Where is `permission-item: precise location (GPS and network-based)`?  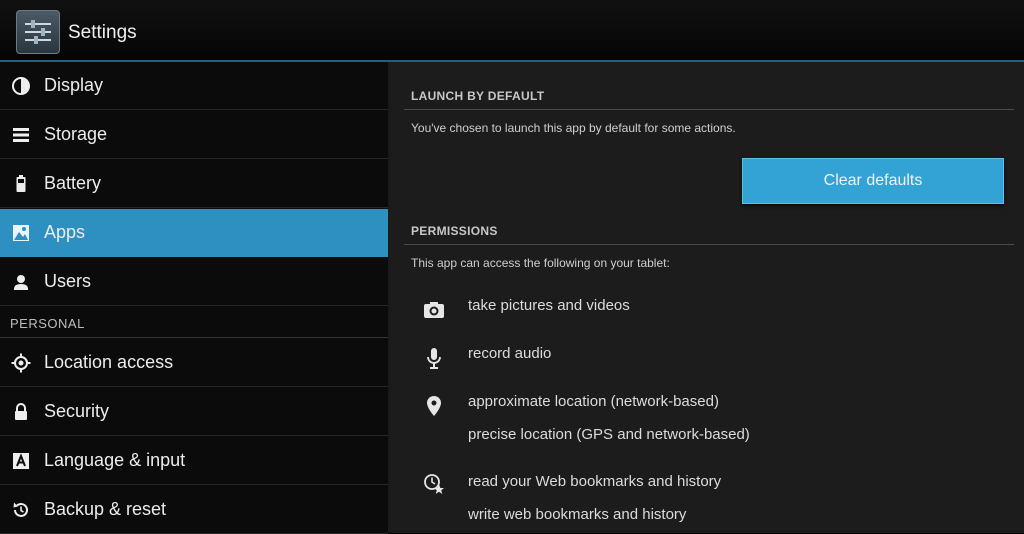 permission-item: precise location (GPS and network-based) is located at coordinates (609, 434).